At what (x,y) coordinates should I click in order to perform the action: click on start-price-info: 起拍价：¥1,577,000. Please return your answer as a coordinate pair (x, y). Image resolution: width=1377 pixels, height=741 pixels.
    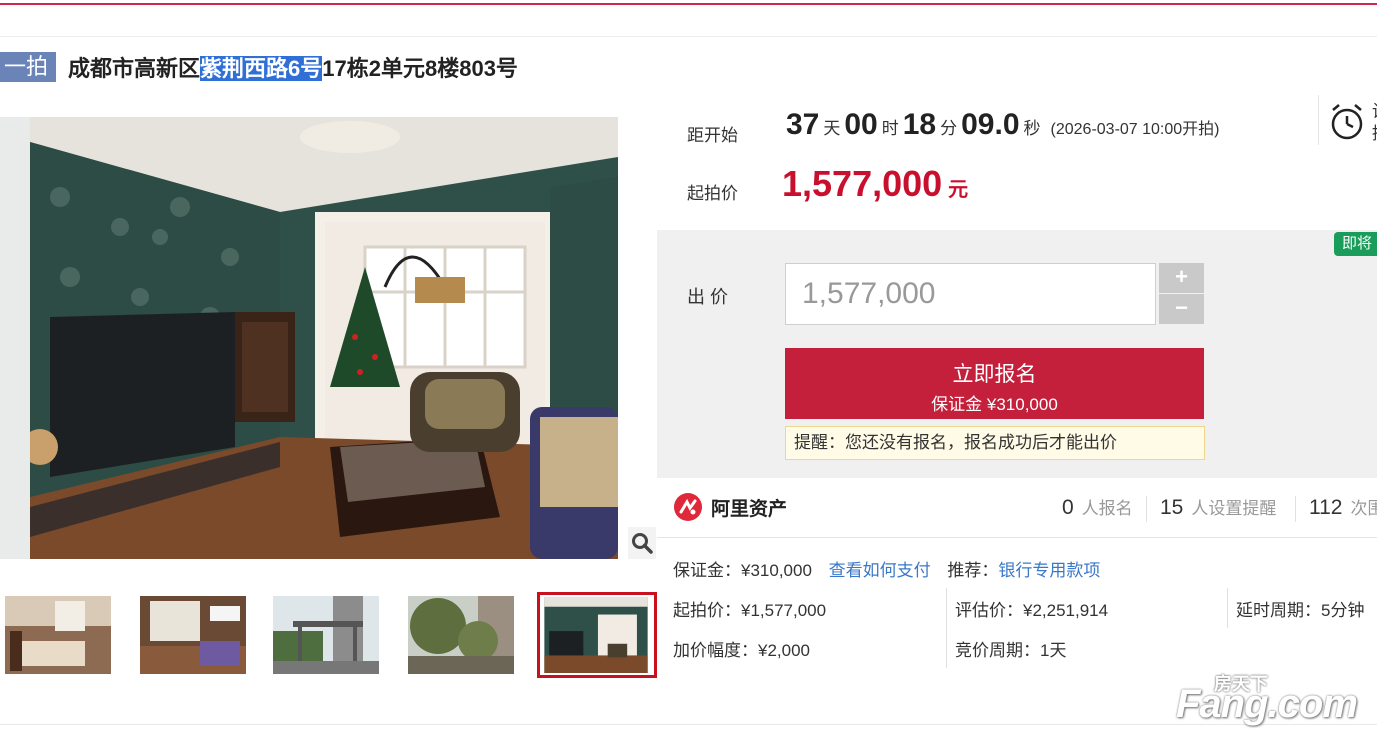
    Looking at the image, I should click on (750, 610).